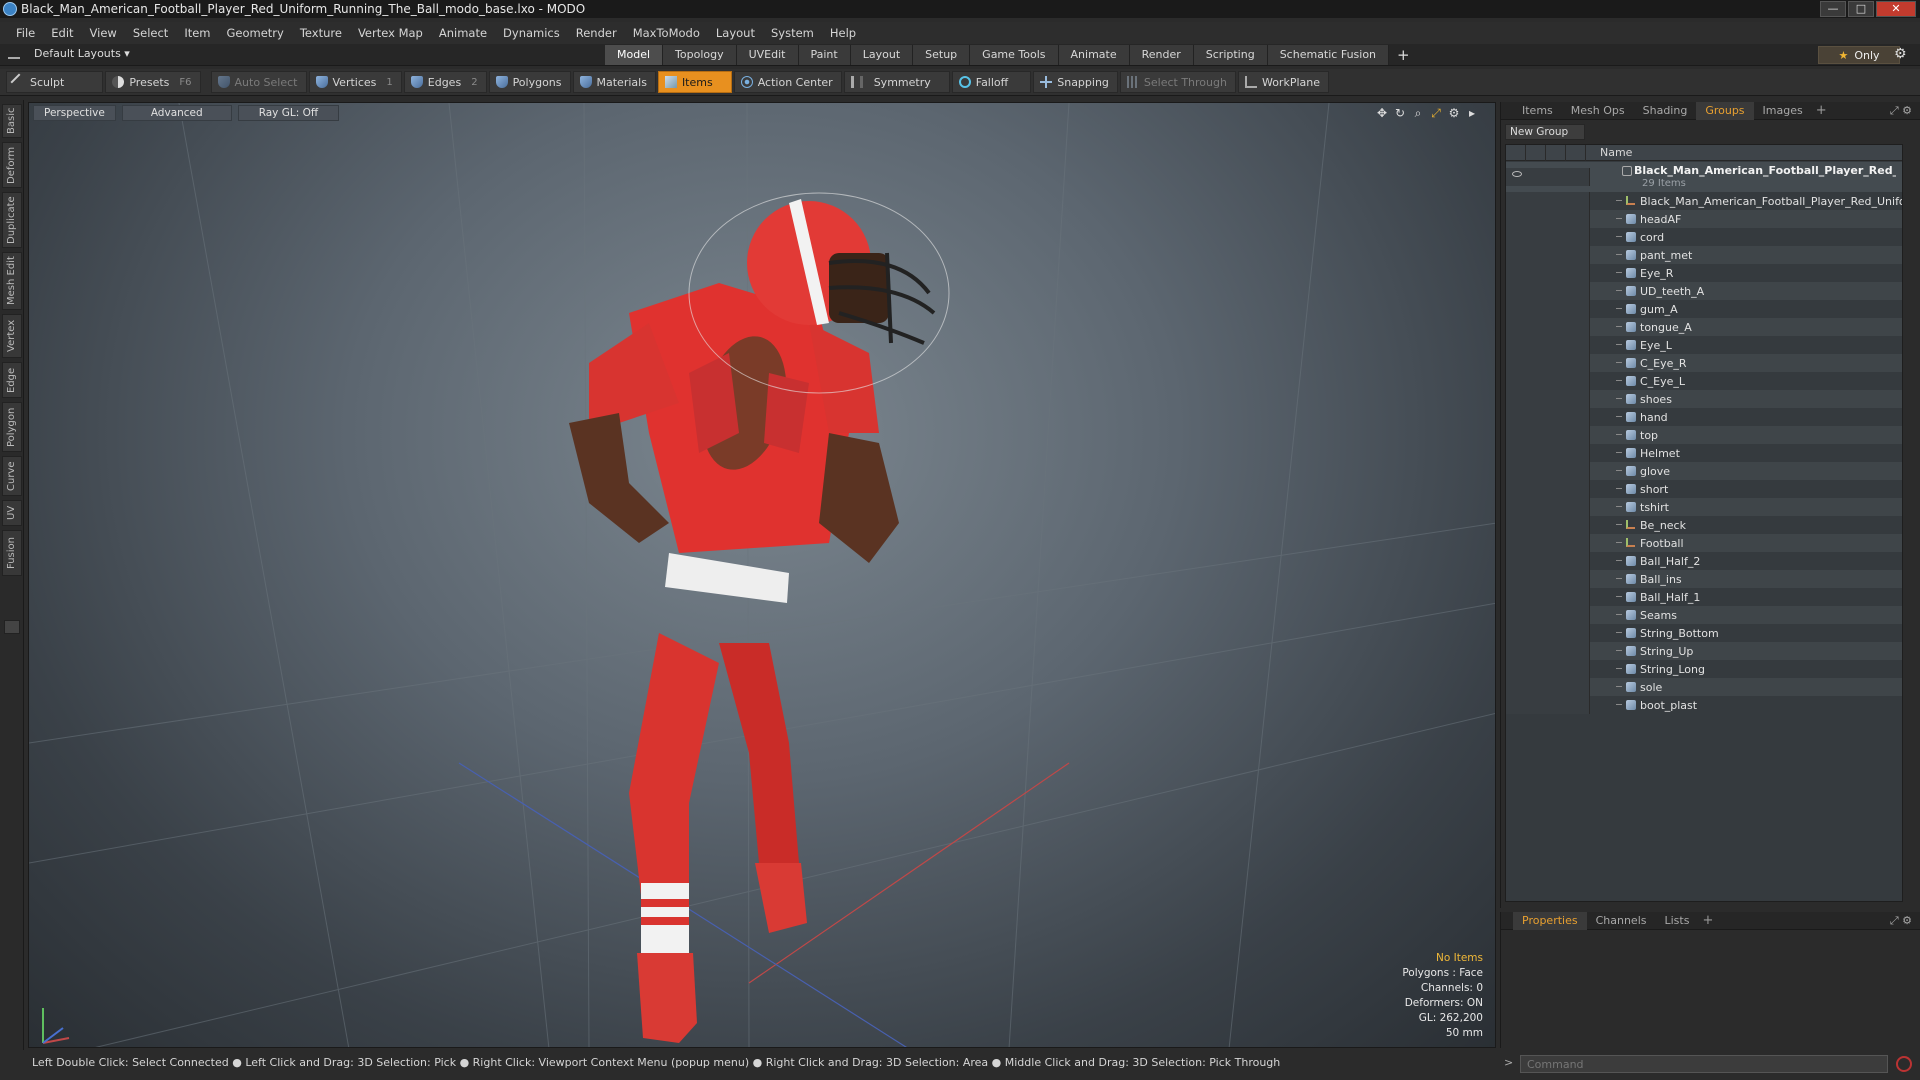 This screenshot has height=1080, width=1920. What do you see at coordinates (69, 53) in the screenshot?
I see `layout-selector: Default Layouts ▾` at bounding box center [69, 53].